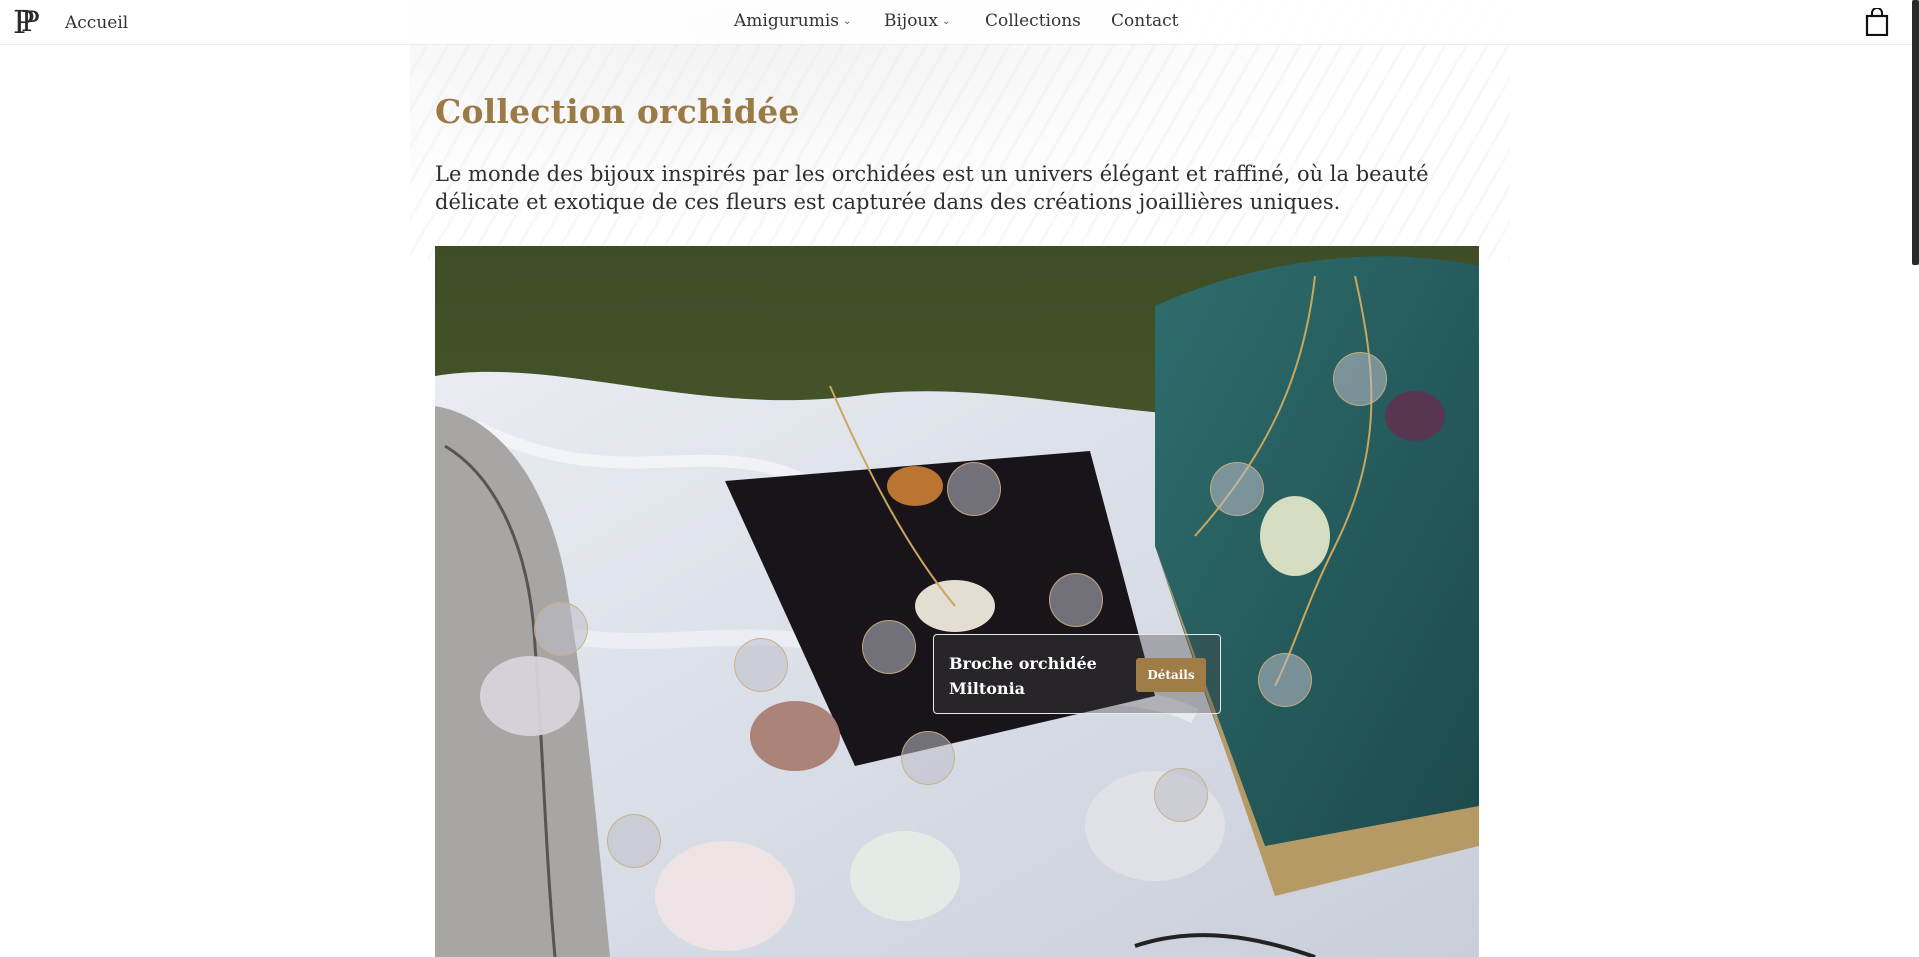  I want to click on svg-text: P, so click(30, 21).